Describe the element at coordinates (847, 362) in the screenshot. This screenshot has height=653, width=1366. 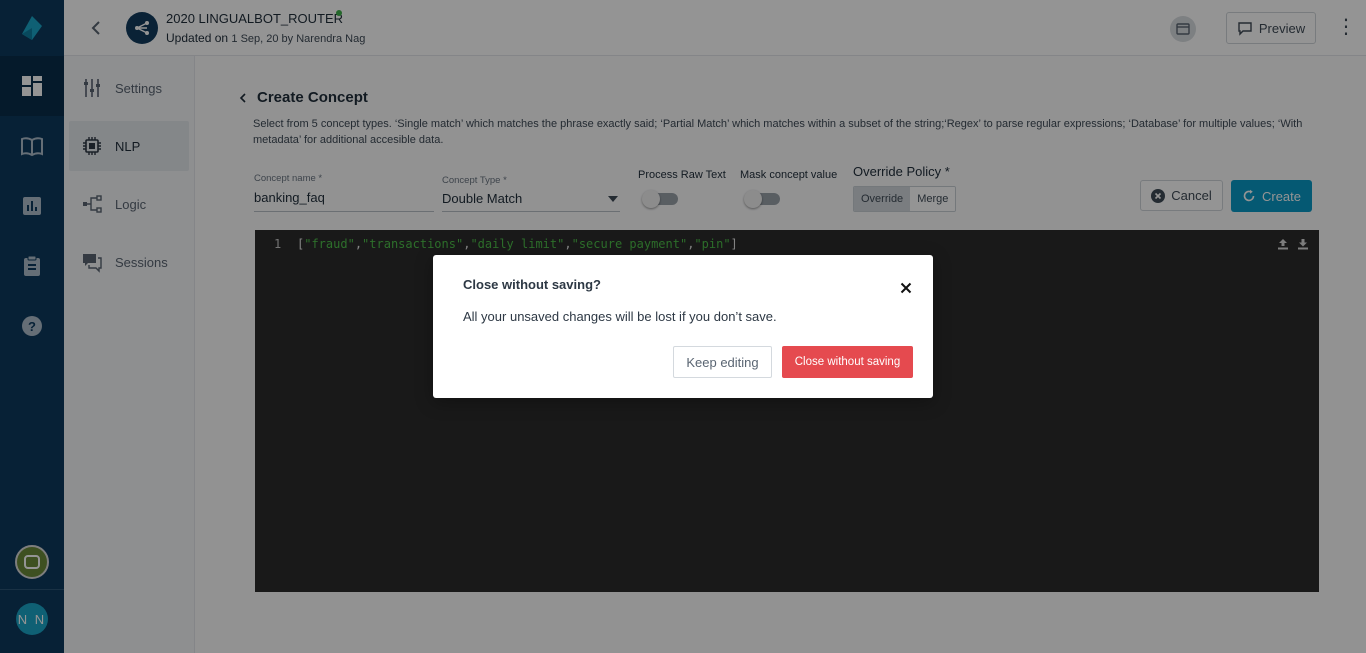
I see `close-without-saving-button: Close without saving` at that location.